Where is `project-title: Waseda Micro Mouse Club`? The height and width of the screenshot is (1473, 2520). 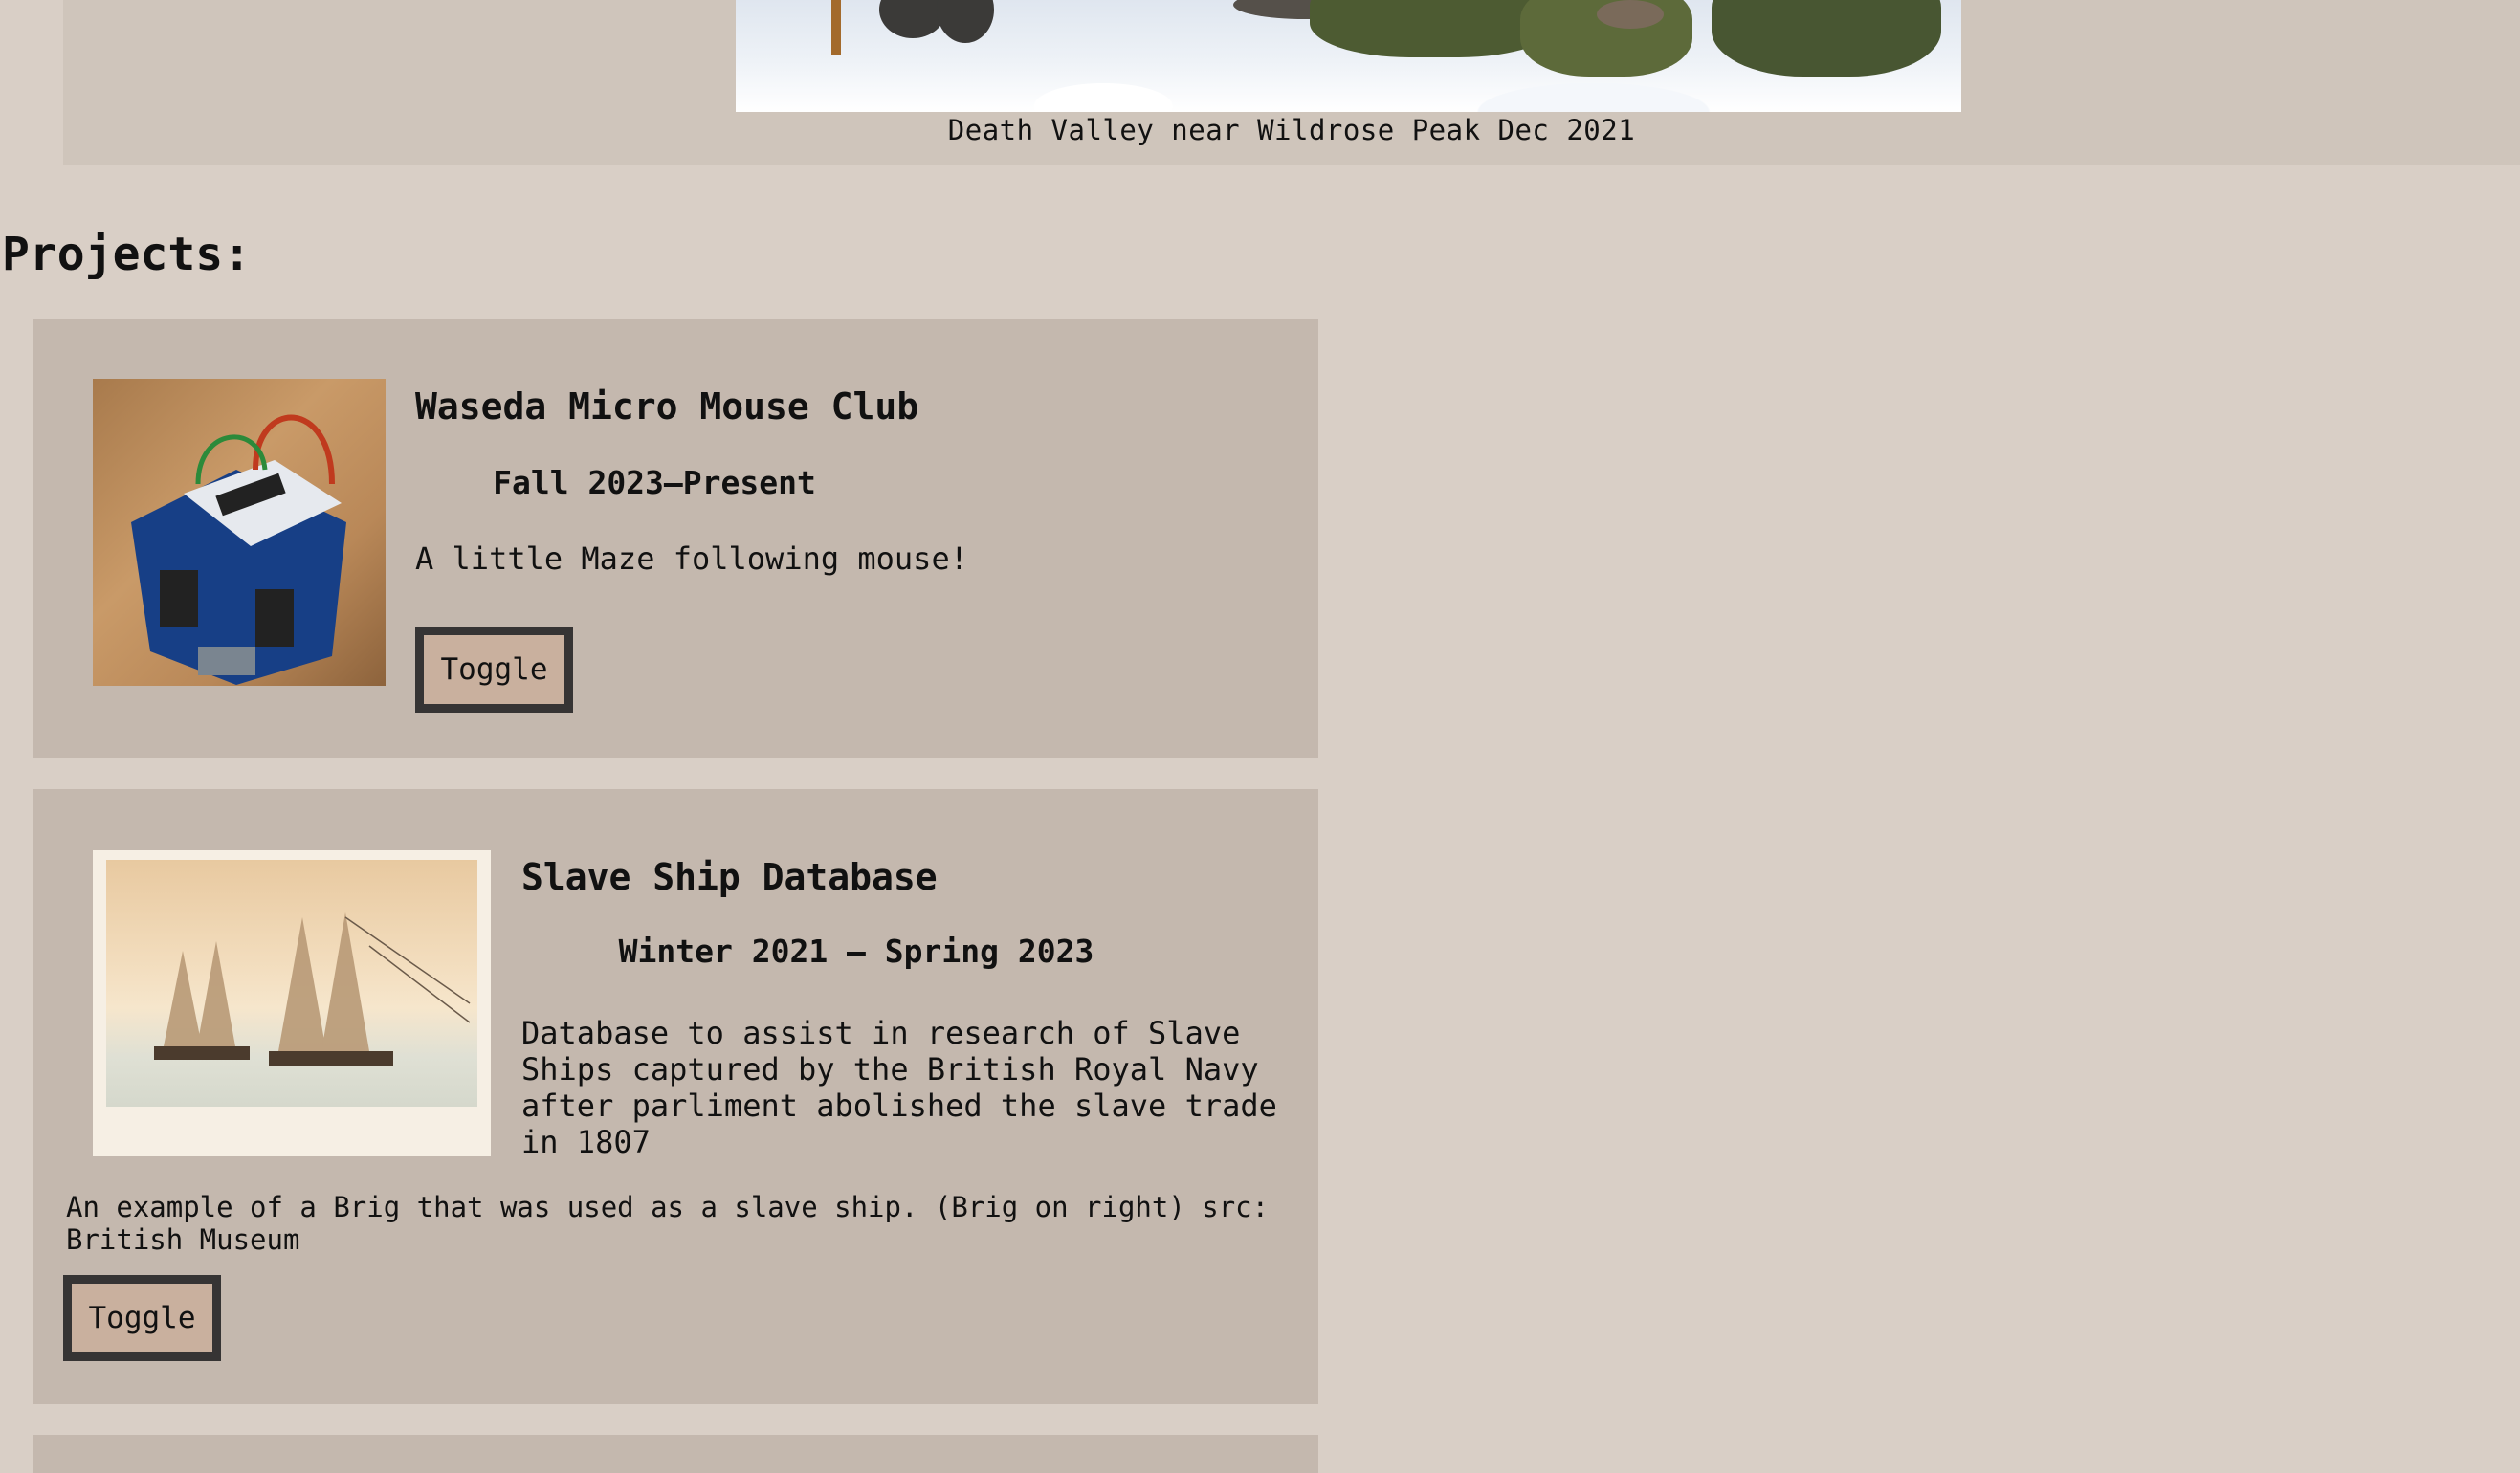 project-title: Waseda Micro Mouse Club is located at coordinates (667, 406).